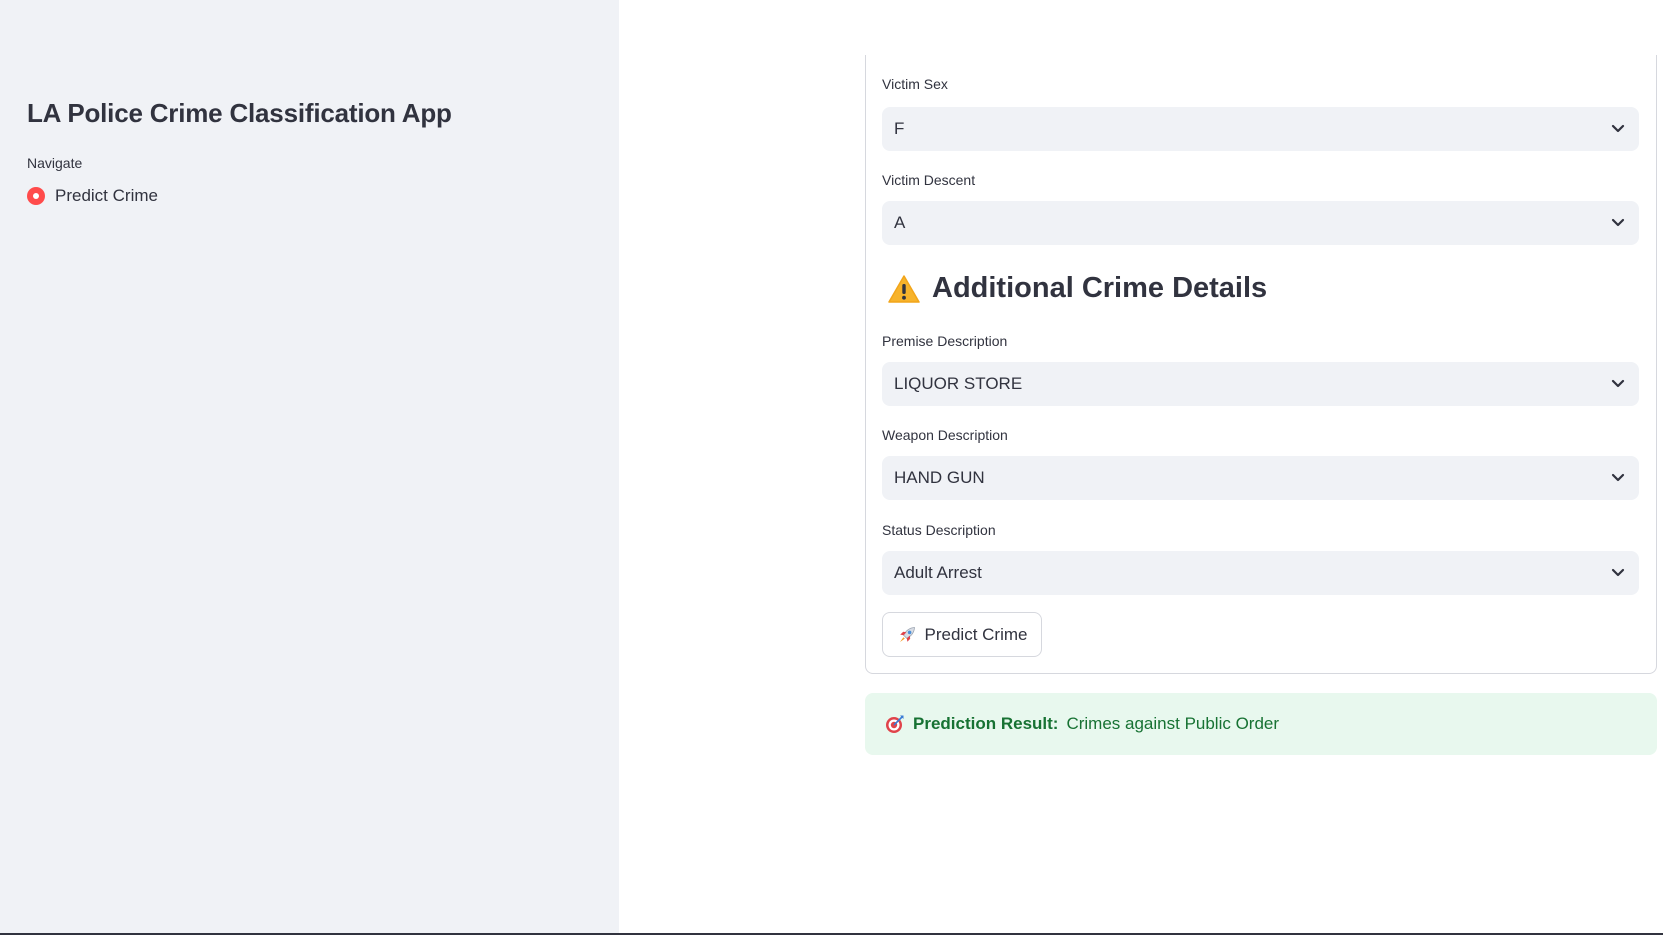 Image resolution: width=1663 pixels, height=935 pixels. Describe the element at coordinates (945, 435) in the screenshot. I see `weapon-label: Weapon Description` at that location.